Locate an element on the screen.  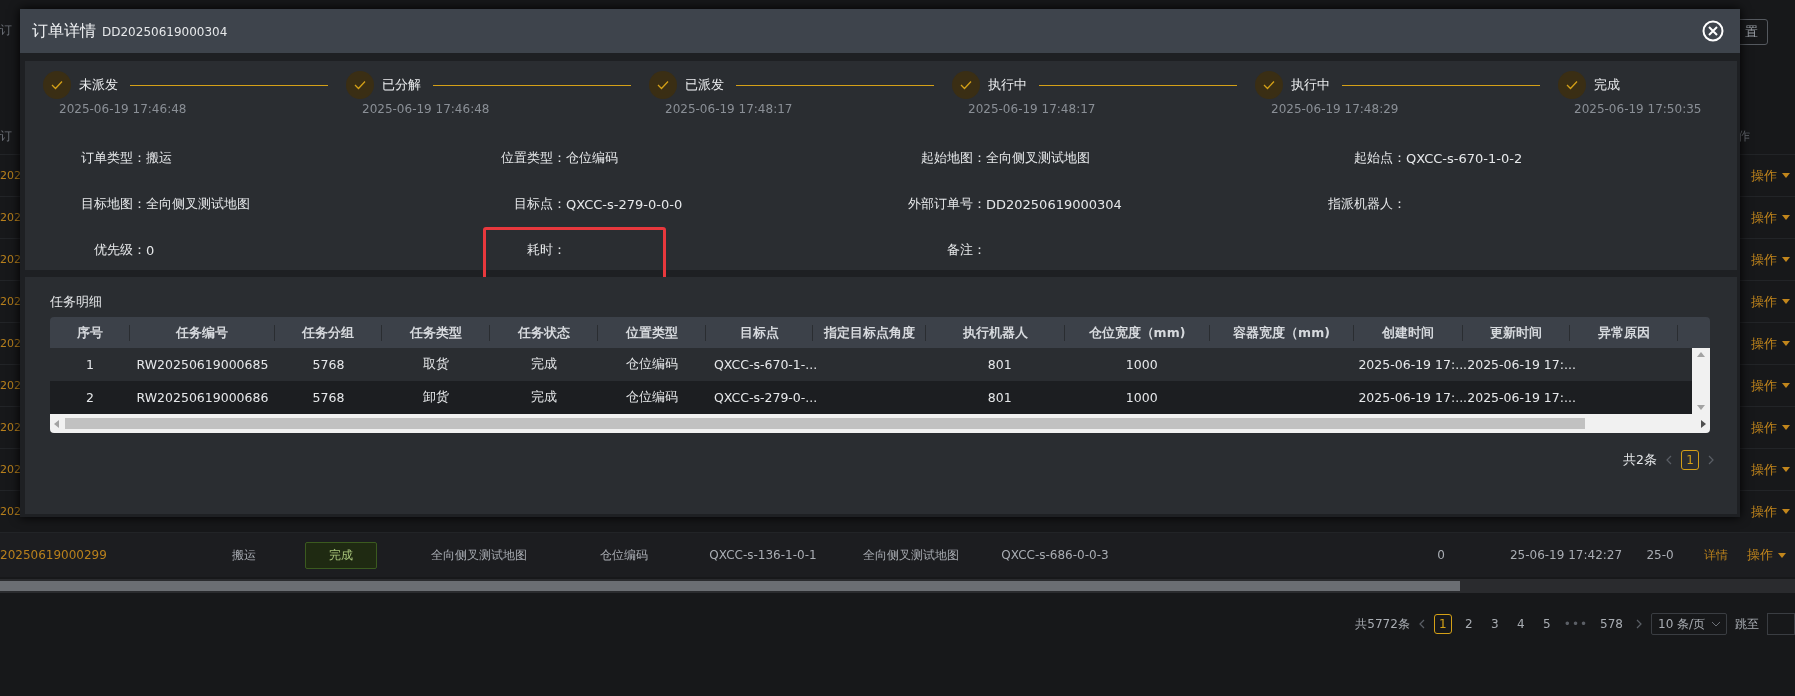
jump-input is located at coordinates (1781, 624).